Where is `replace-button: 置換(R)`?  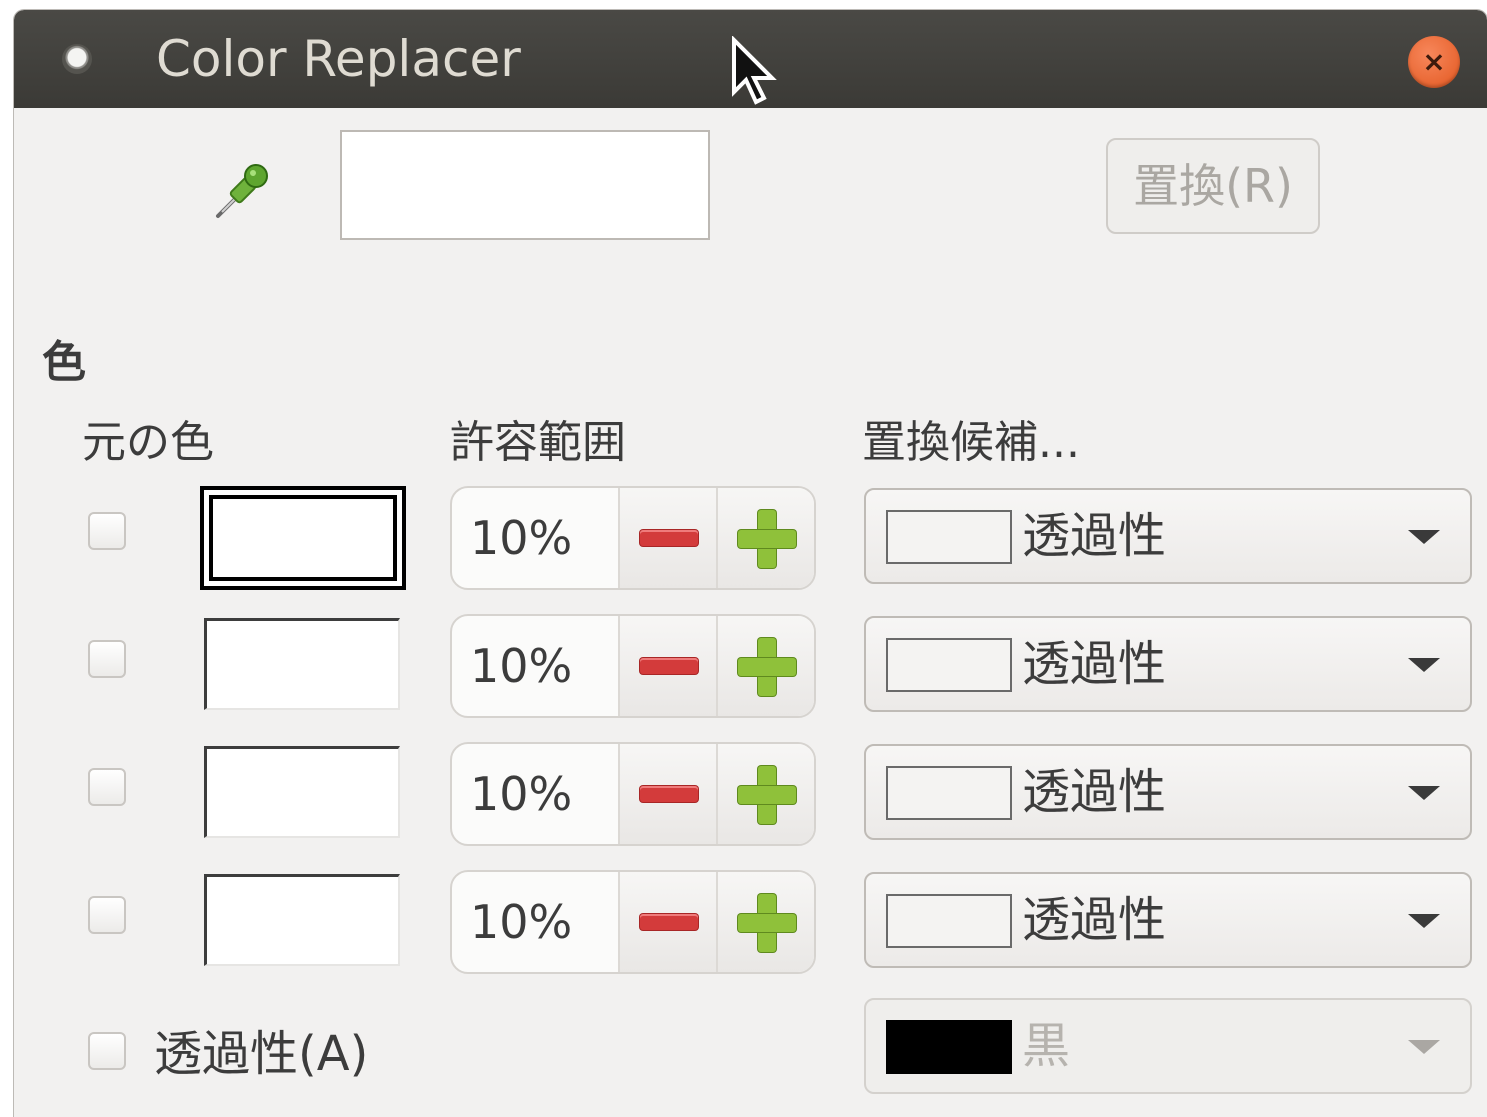 replace-button: 置換(R) is located at coordinates (1213, 186).